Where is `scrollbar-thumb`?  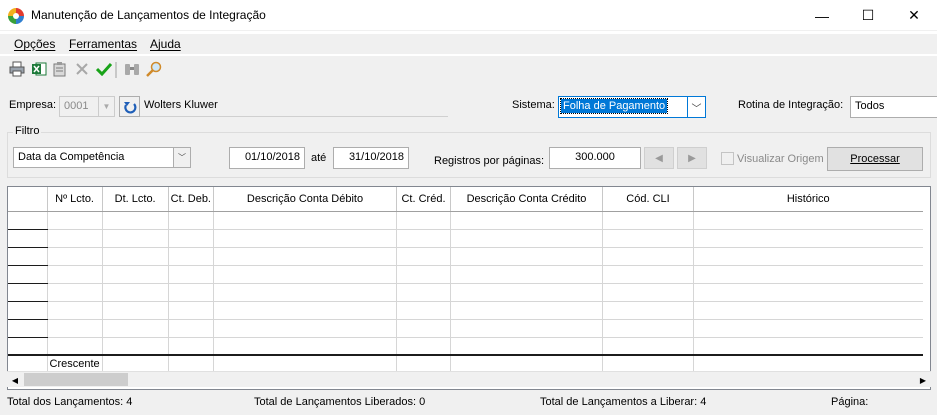
scrollbar-thumb is located at coordinates (76, 379).